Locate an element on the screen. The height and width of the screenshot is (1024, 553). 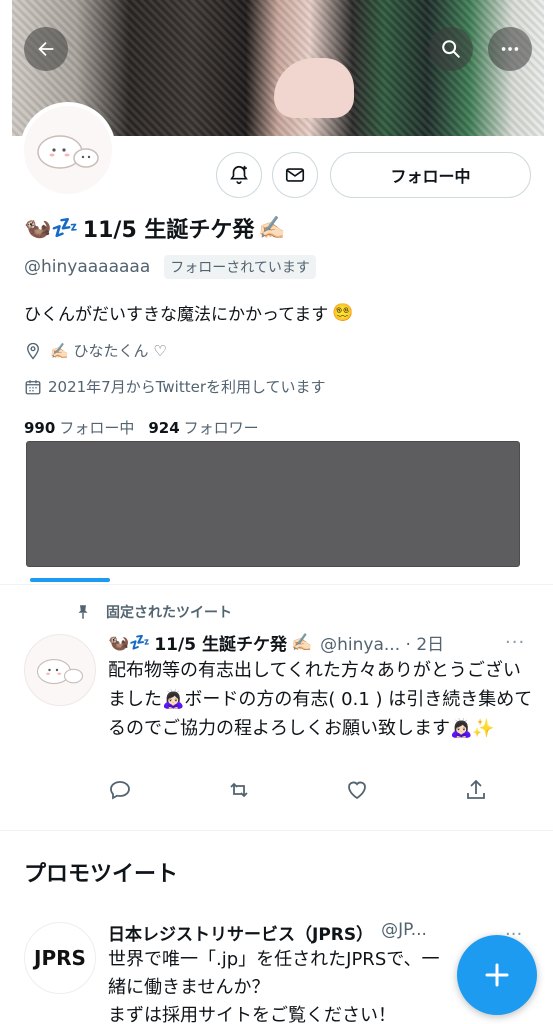
reply-button is located at coordinates (120, 792).